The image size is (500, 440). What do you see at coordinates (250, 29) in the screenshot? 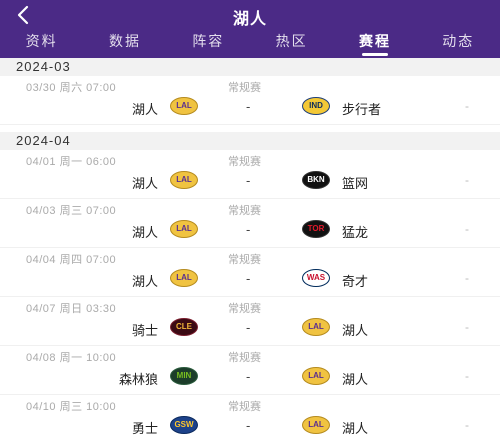
I see `top-header: 湖人 资料 数据 阵容 热区 赛程 动态` at bounding box center [250, 29].